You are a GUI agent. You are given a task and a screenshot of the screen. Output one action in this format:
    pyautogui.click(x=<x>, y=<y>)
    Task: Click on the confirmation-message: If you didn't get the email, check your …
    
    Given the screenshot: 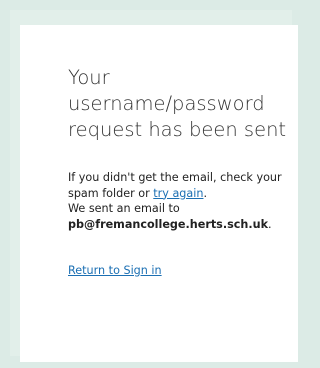 What is the action you would take?
    pyautogui.click(x=175, y=201)
    